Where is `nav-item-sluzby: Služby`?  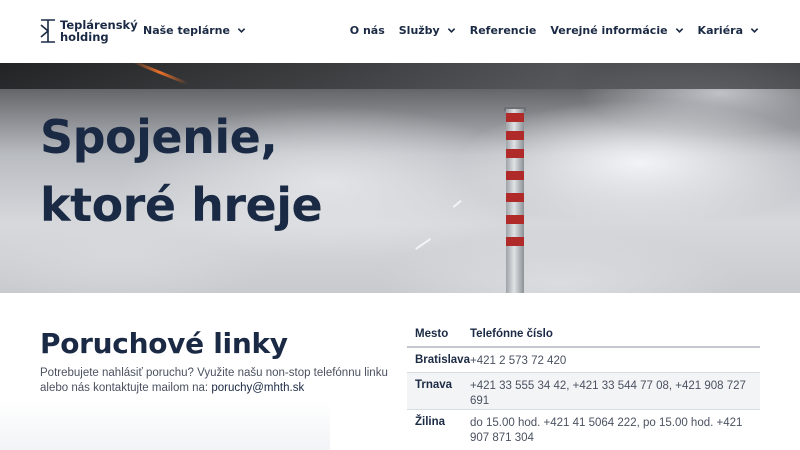 nav-item-sluzby: Služby is located at coordinates (427, 30).